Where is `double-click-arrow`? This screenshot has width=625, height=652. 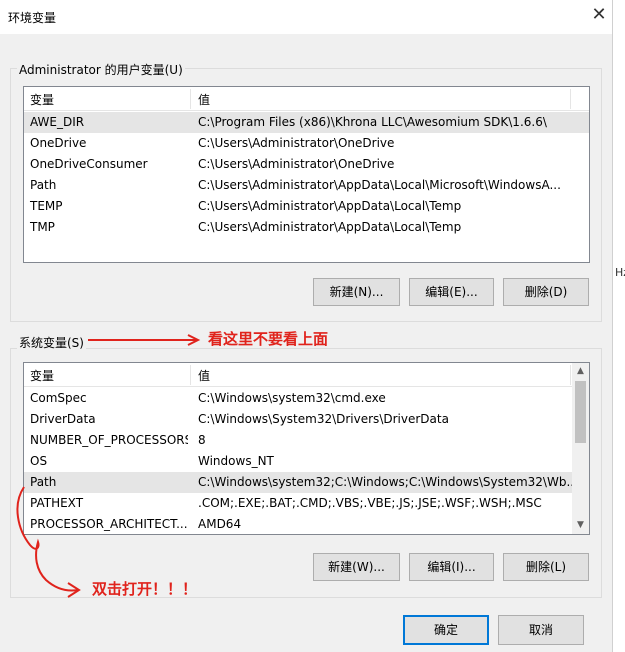 double-click-arrow is located at coordinates (47, 539).